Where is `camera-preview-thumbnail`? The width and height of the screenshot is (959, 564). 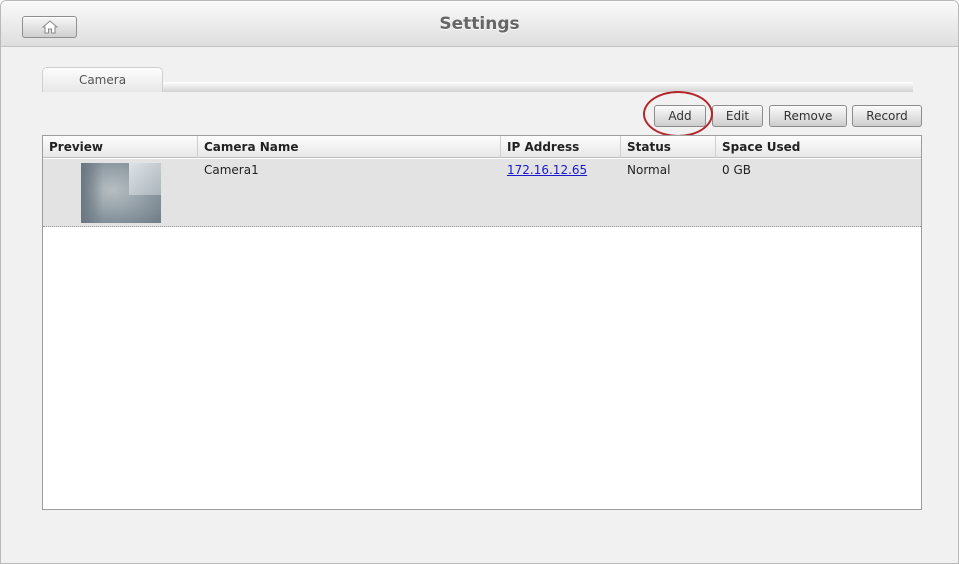 camera-preview-thumbnail is located at coordinates (121, 193).